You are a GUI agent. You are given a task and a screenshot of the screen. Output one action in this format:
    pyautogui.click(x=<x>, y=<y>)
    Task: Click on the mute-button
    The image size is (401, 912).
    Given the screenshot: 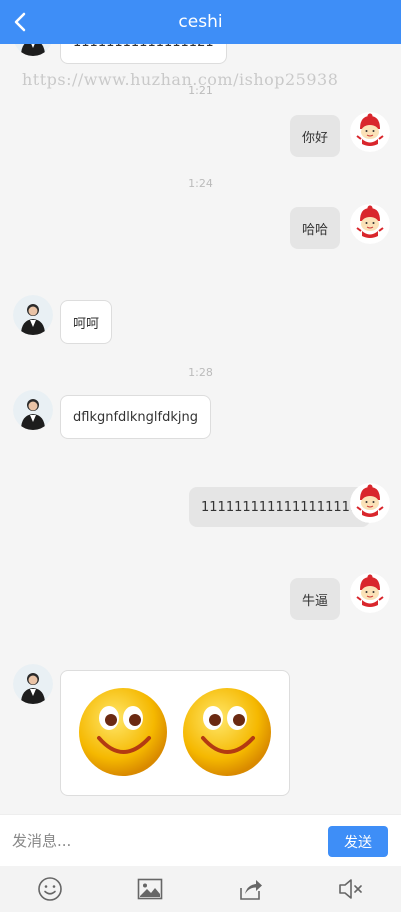 What is the action you would take?
    pyautogui.click(x=351, y=889)
    